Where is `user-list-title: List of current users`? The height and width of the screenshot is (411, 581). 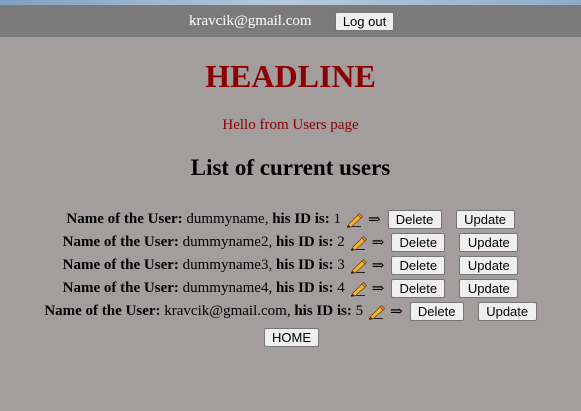 user-list-title: List of current users is located at coordinates (290, 167).